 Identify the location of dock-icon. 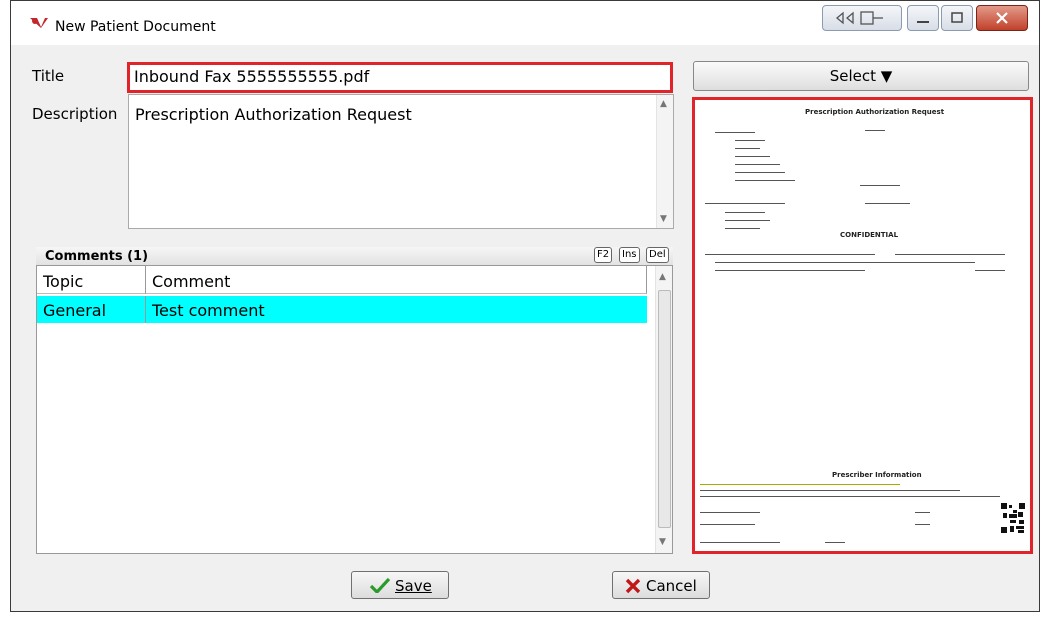
(859, 18).